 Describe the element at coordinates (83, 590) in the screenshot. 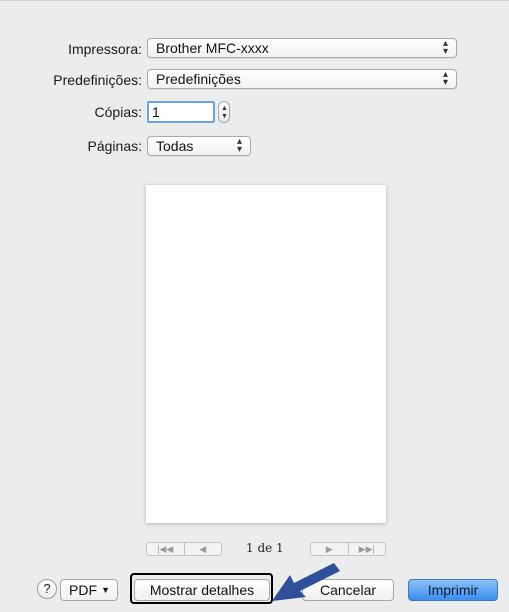

I see `pdf-label: PDF` at that location.